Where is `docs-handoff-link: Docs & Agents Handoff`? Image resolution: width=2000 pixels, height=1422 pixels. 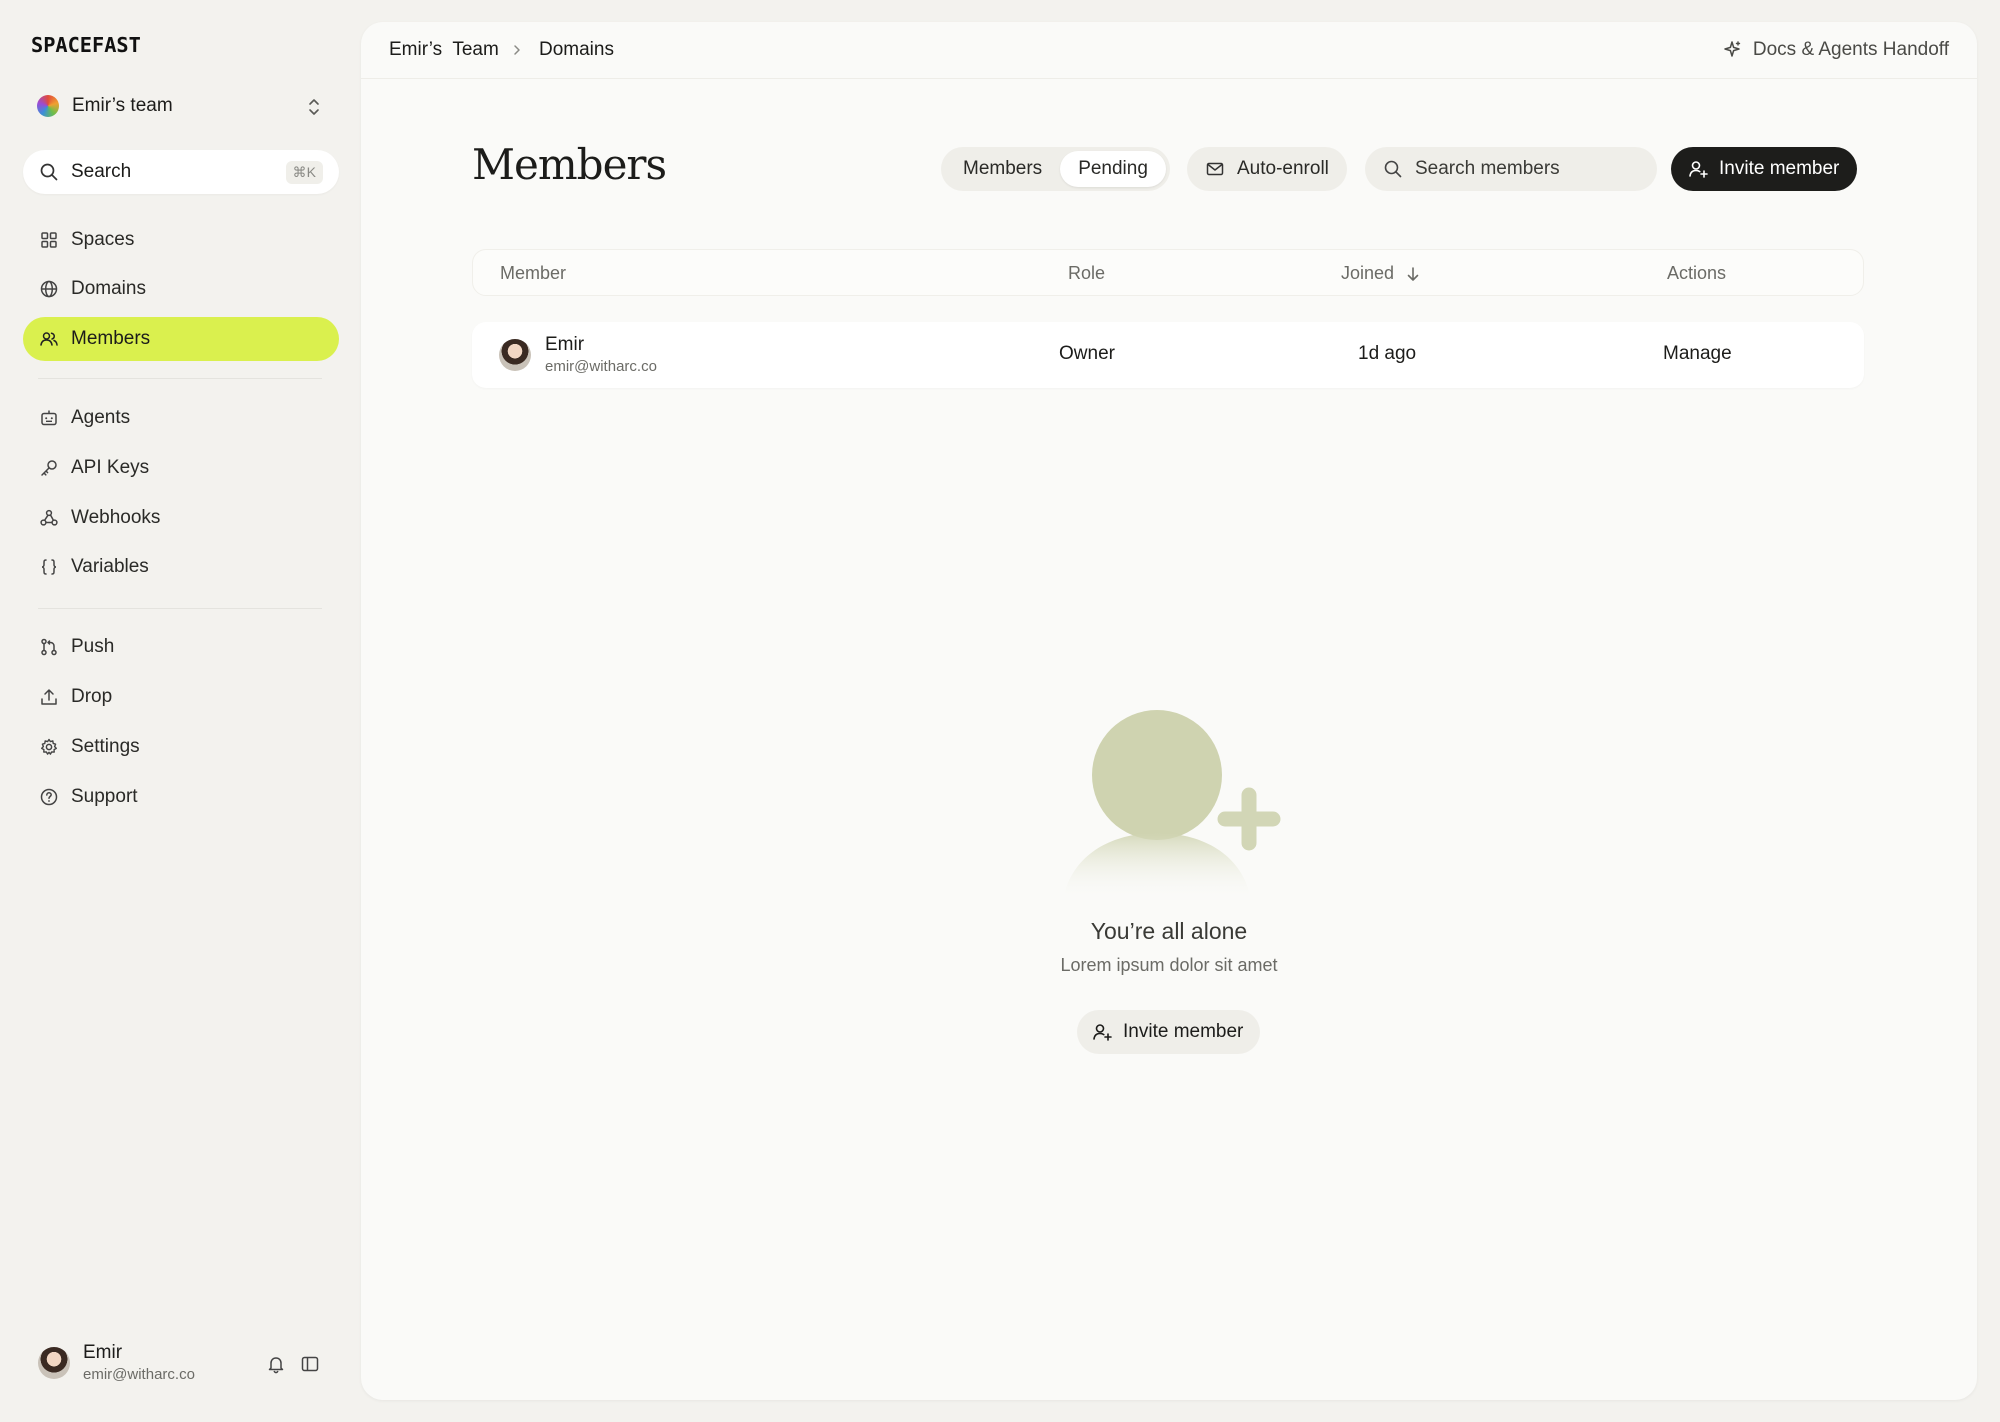
docs-handoff-link: Docs & Agents Handoff is located at coordinates (1835, 50).